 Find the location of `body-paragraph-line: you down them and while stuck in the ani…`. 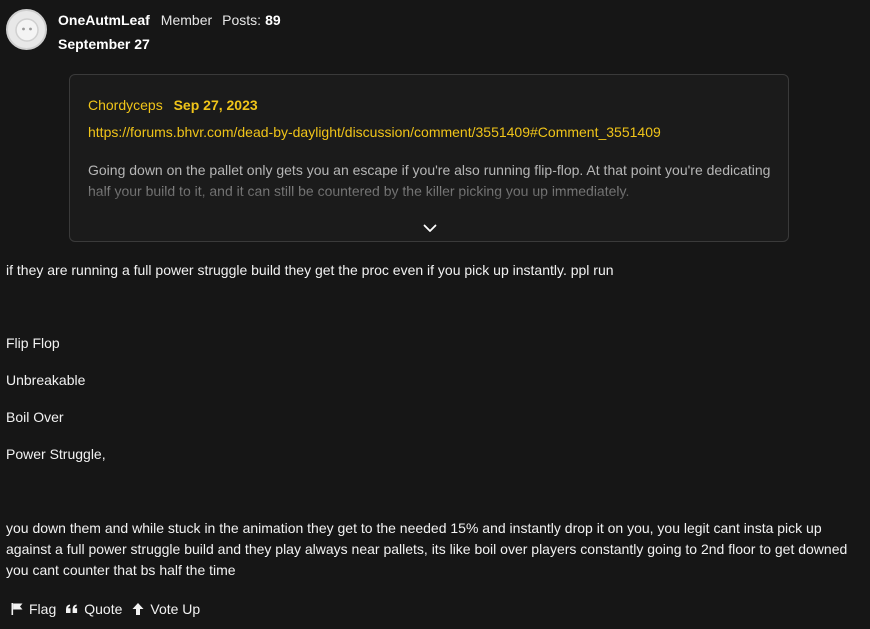

body-paragraph-line: you down them and while stuck in the ani… is located at coordinates (414, 528).